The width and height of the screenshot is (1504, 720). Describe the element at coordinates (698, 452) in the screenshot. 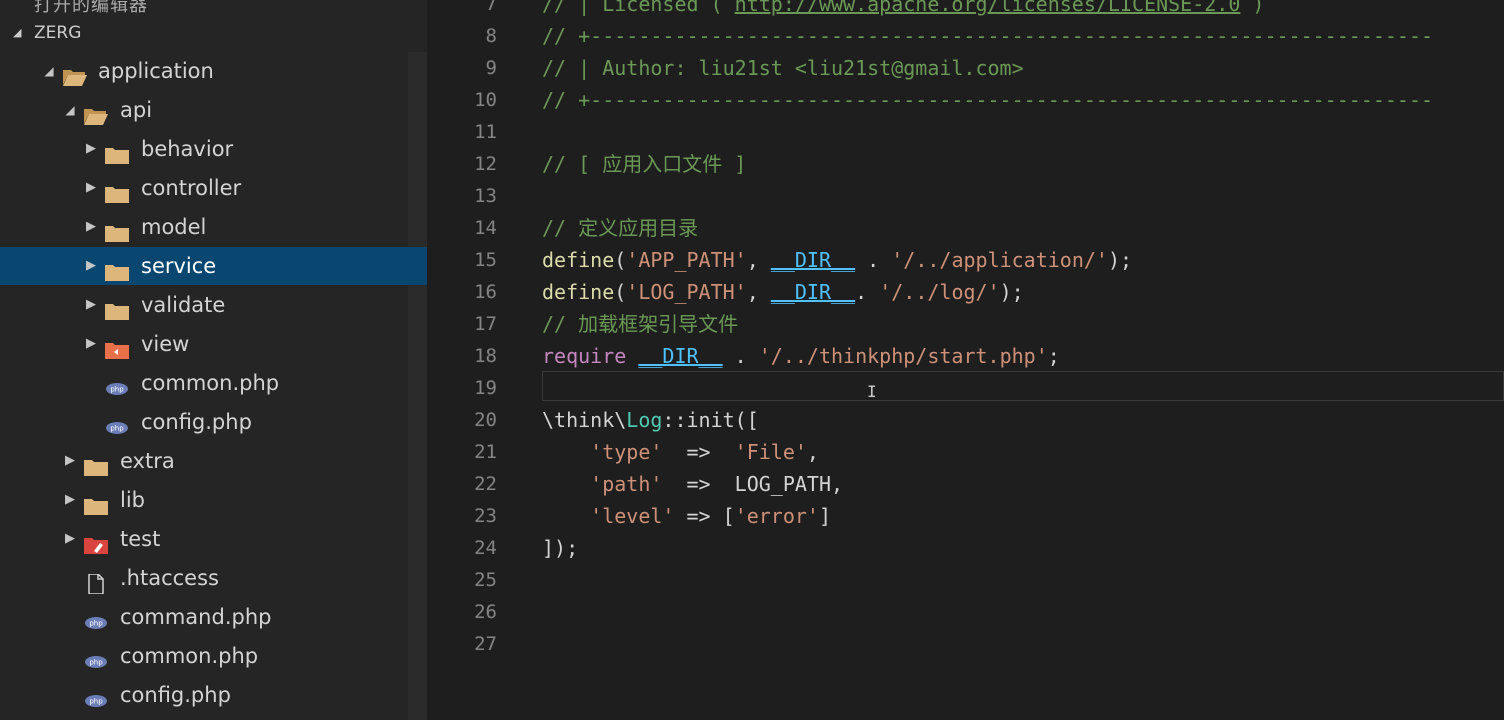

I see `operator: =>` at that location.